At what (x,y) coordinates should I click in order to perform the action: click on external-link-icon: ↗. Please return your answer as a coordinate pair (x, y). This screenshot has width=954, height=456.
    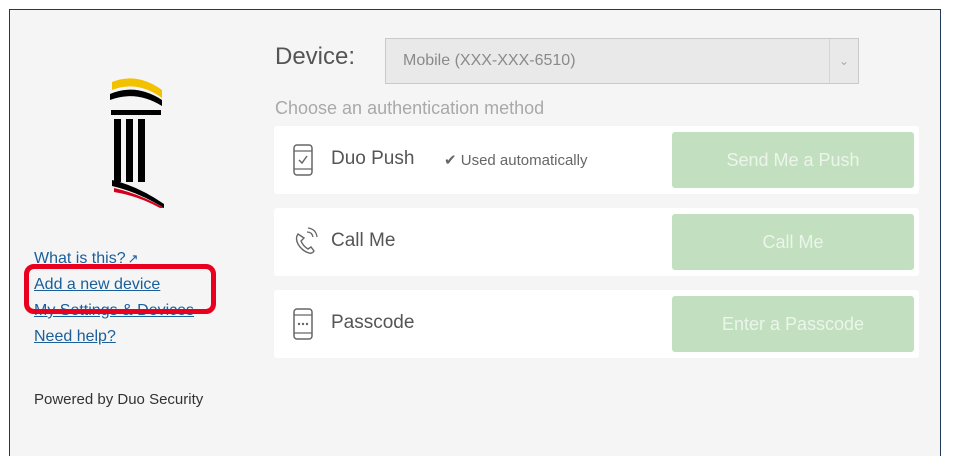
    Looking at the image, I should click on (133, 258).